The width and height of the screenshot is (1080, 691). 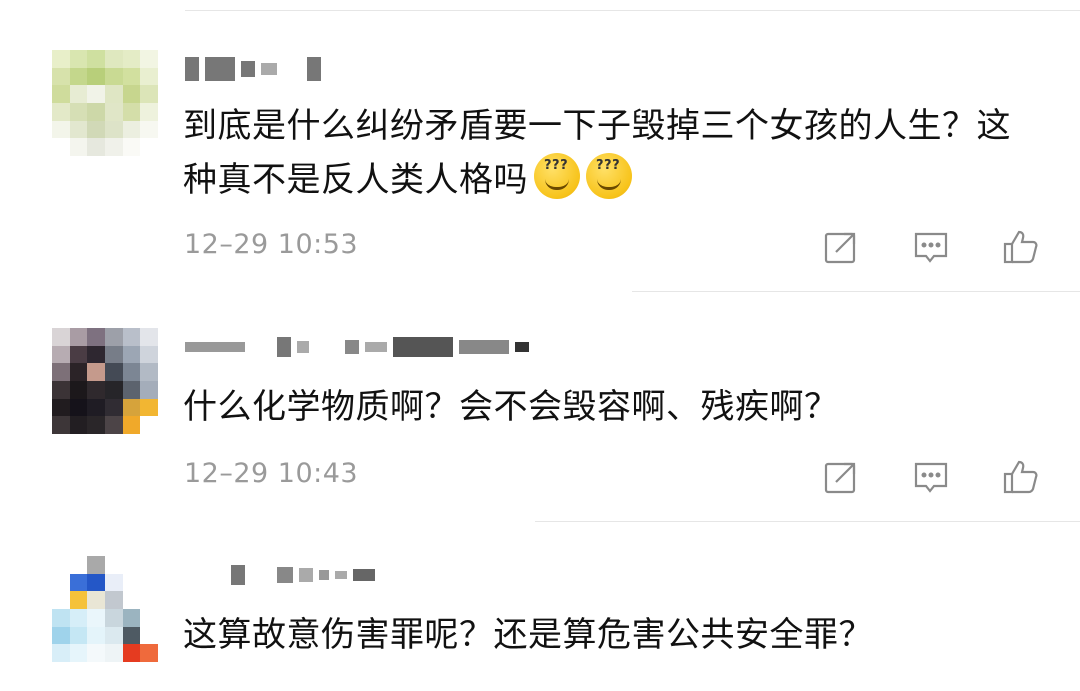 What do you see at coordinates (511, 407) in the screenshot?
I see `comment-text: 什么化学物质啊？会不会毁容啊、残疾啊？` at bounding box center [511, 407].